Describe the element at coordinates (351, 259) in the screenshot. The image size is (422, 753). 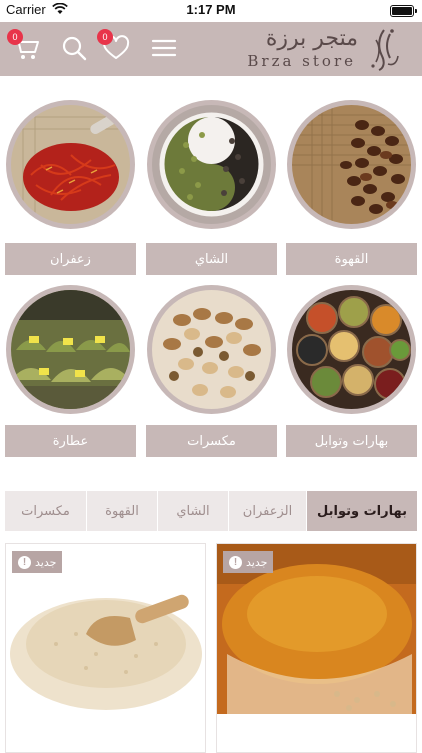
I see `category-label: القهوة` at that location.